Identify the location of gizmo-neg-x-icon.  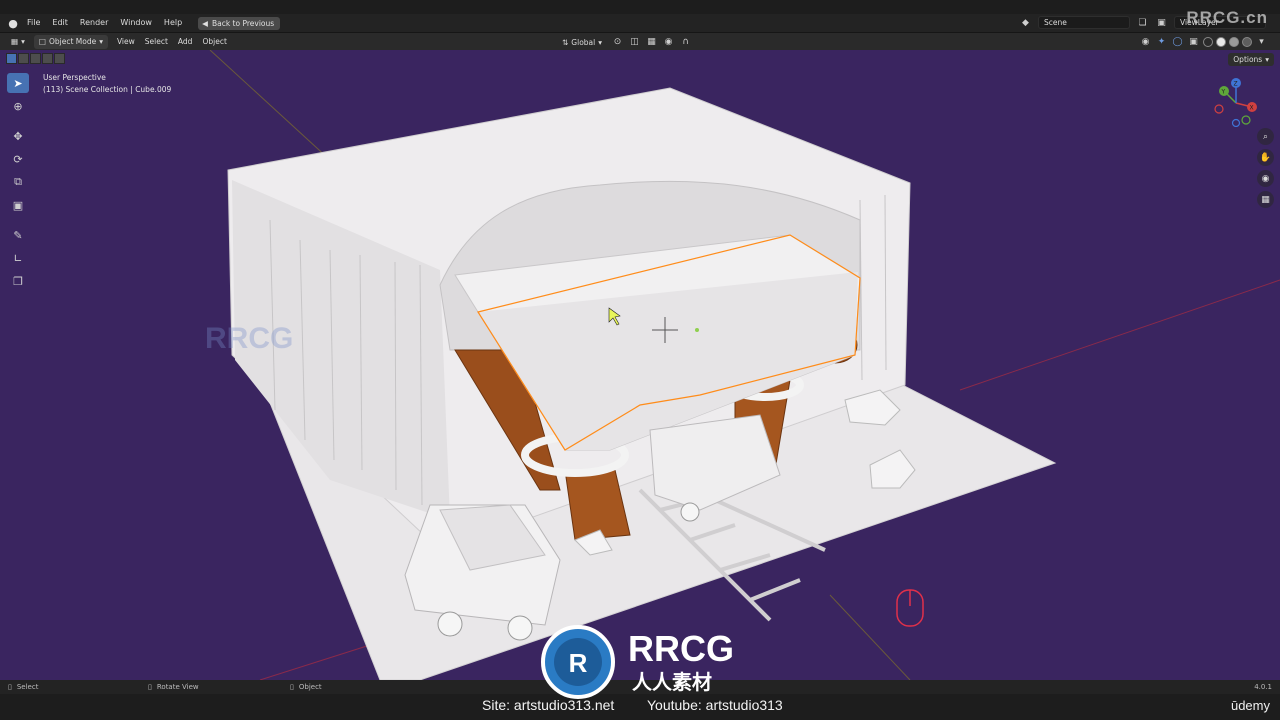
(1219, 109).